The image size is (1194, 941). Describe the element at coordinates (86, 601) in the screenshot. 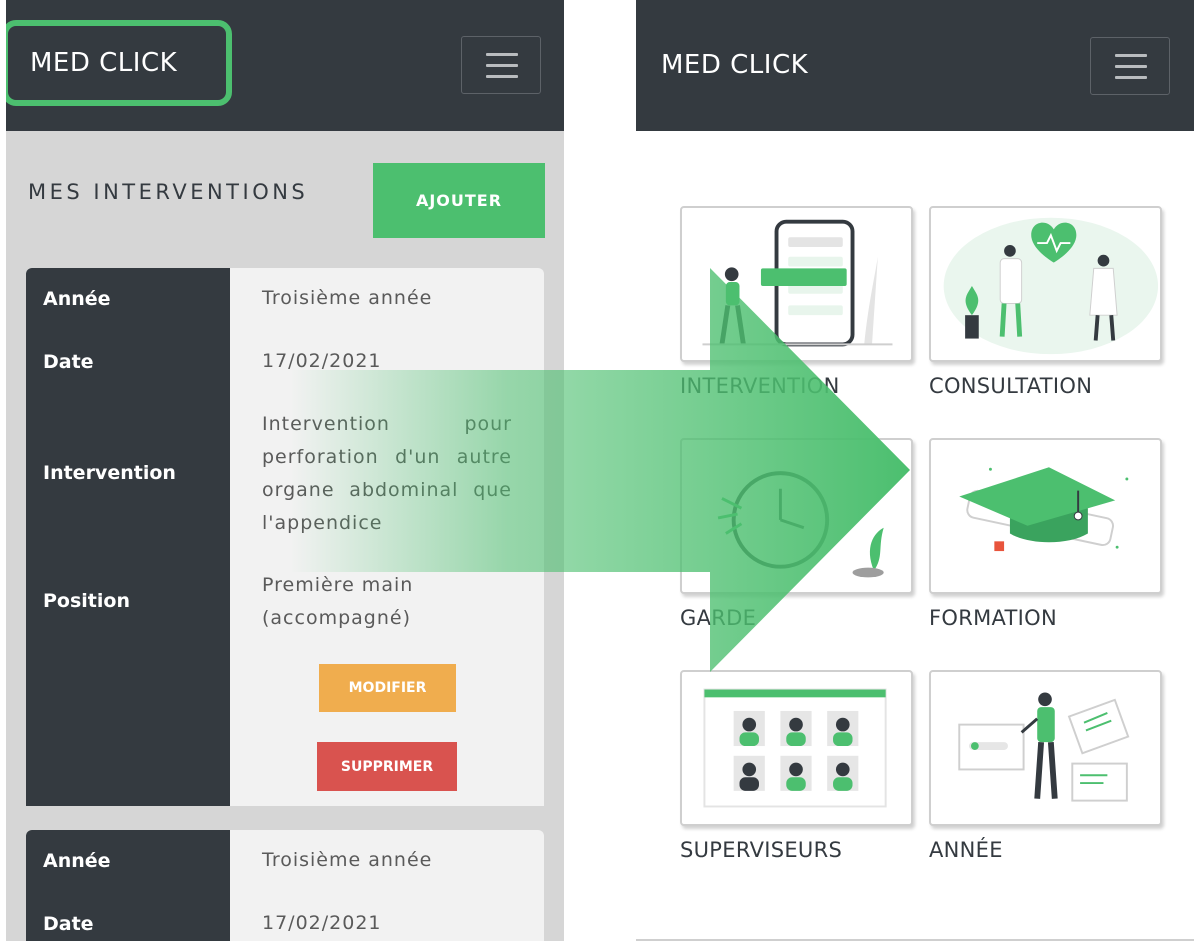

I see `row-label-position: Position` at that location.